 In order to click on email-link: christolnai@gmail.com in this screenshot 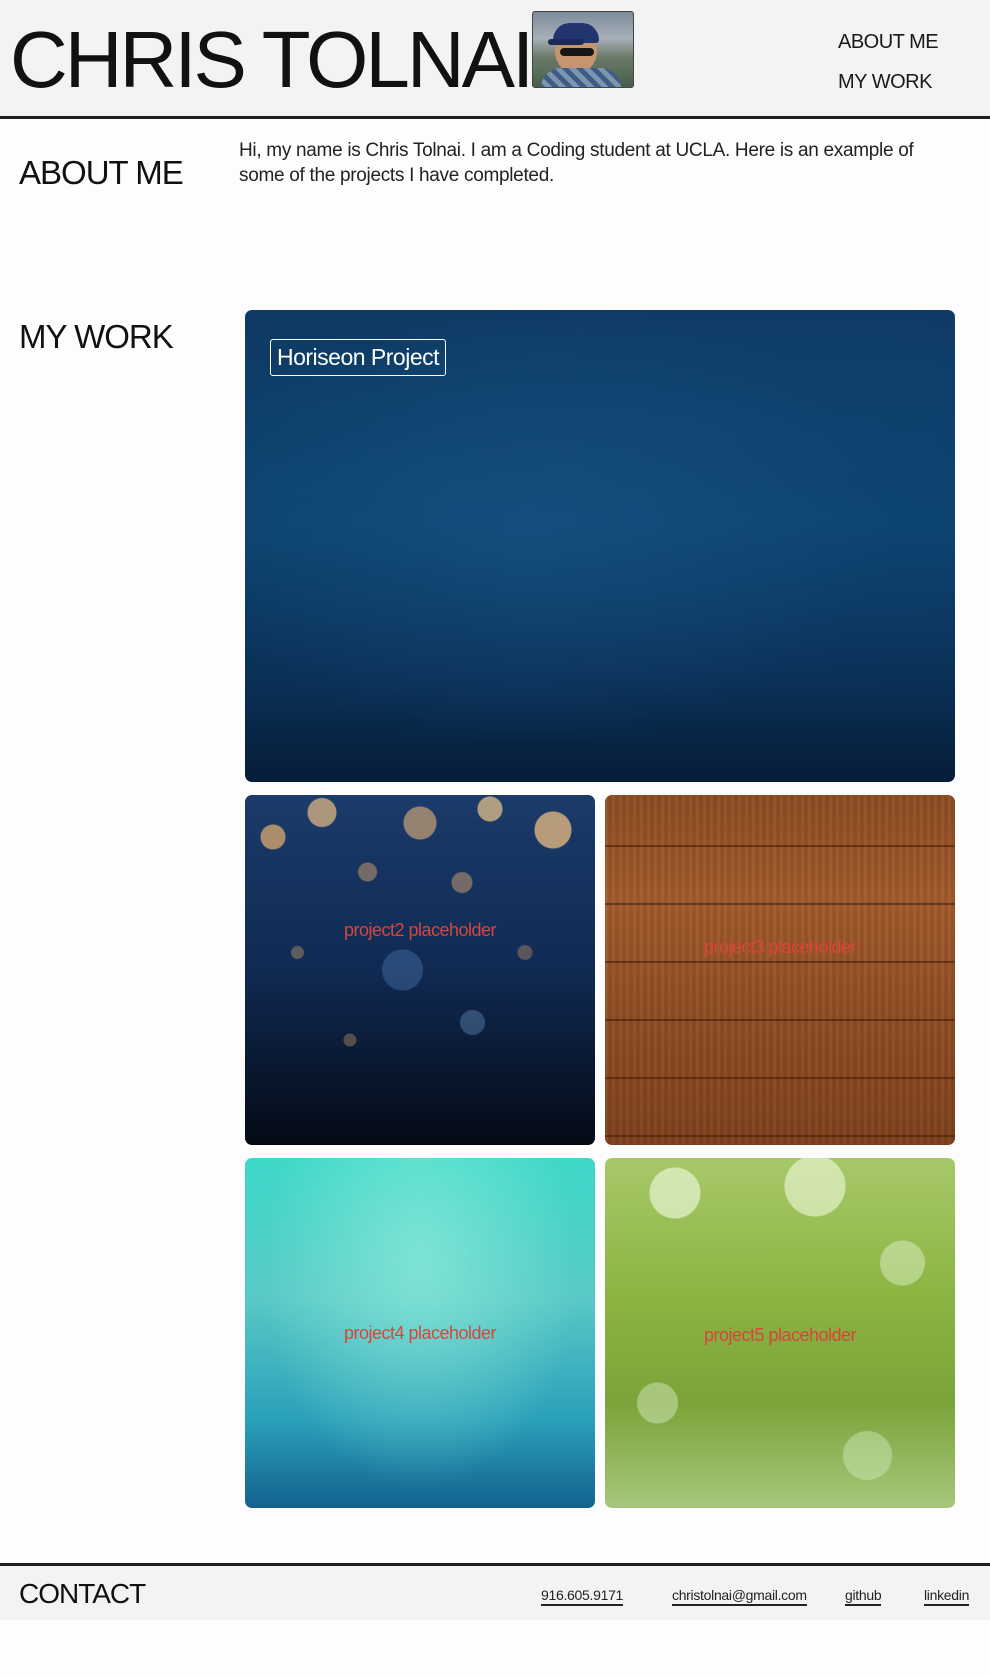, I will do `click(739, 1596)`.